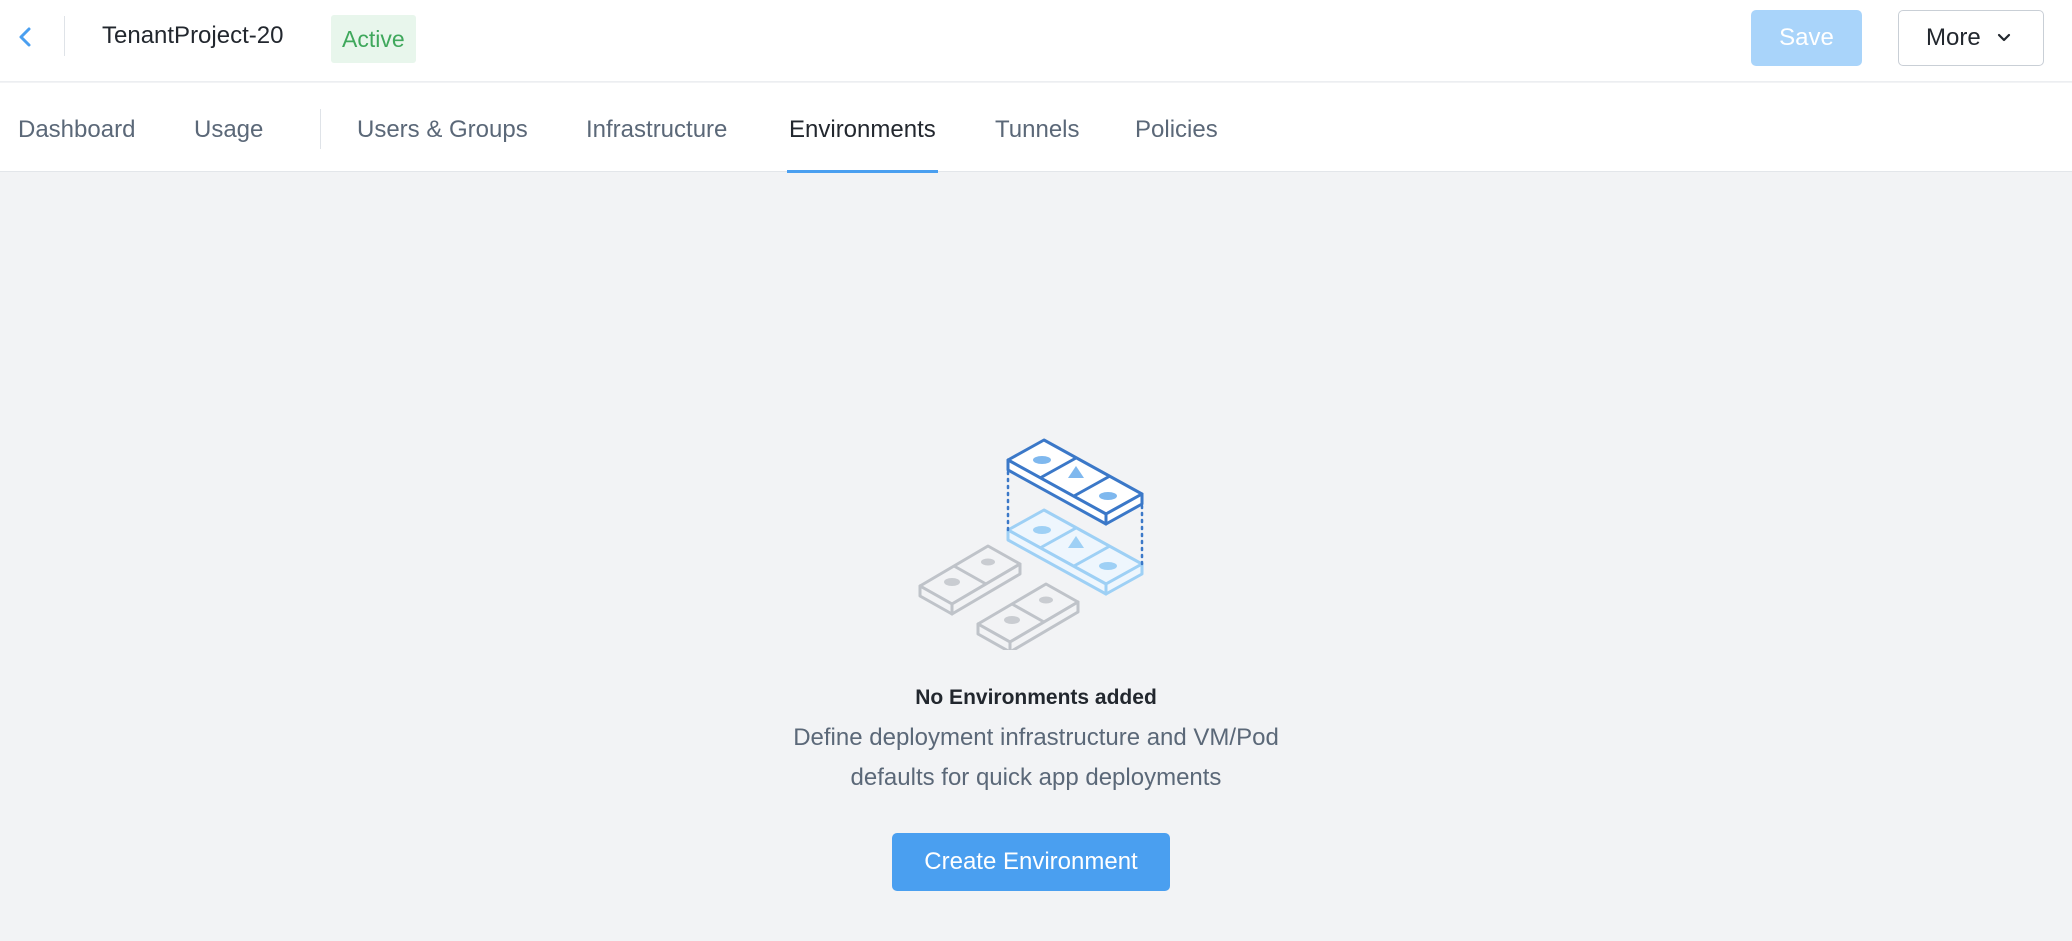 This screenshot has height=941, width=2072. I want to click on header-divider, so click(64, 36).